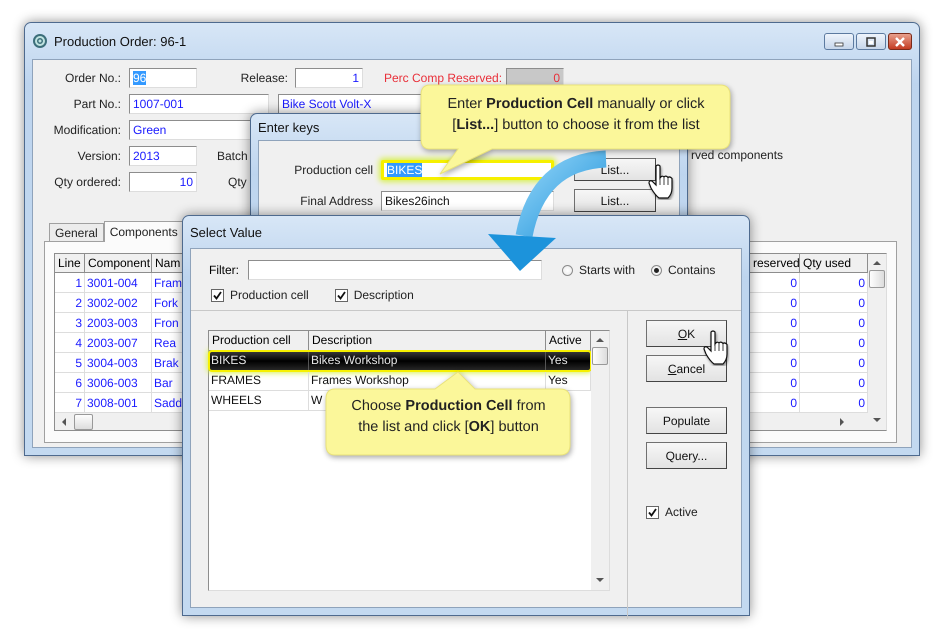 This screenshot has width=942, height=640. I want to click on column-header: reserved, so click(775, 263).